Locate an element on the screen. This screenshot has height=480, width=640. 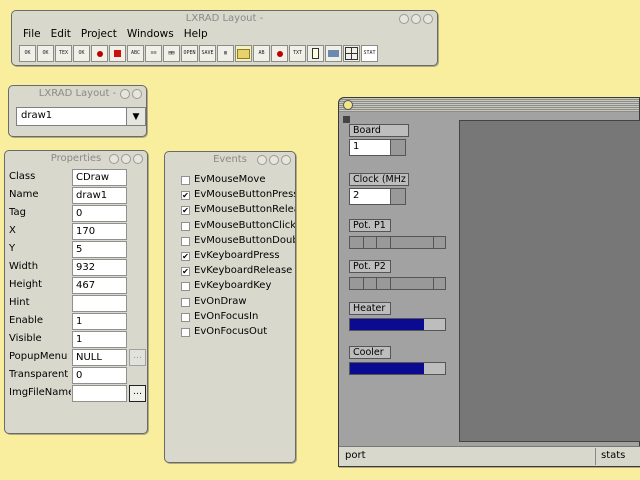
chevron-down-icon: ▼ is located at coordinates (135, 116).